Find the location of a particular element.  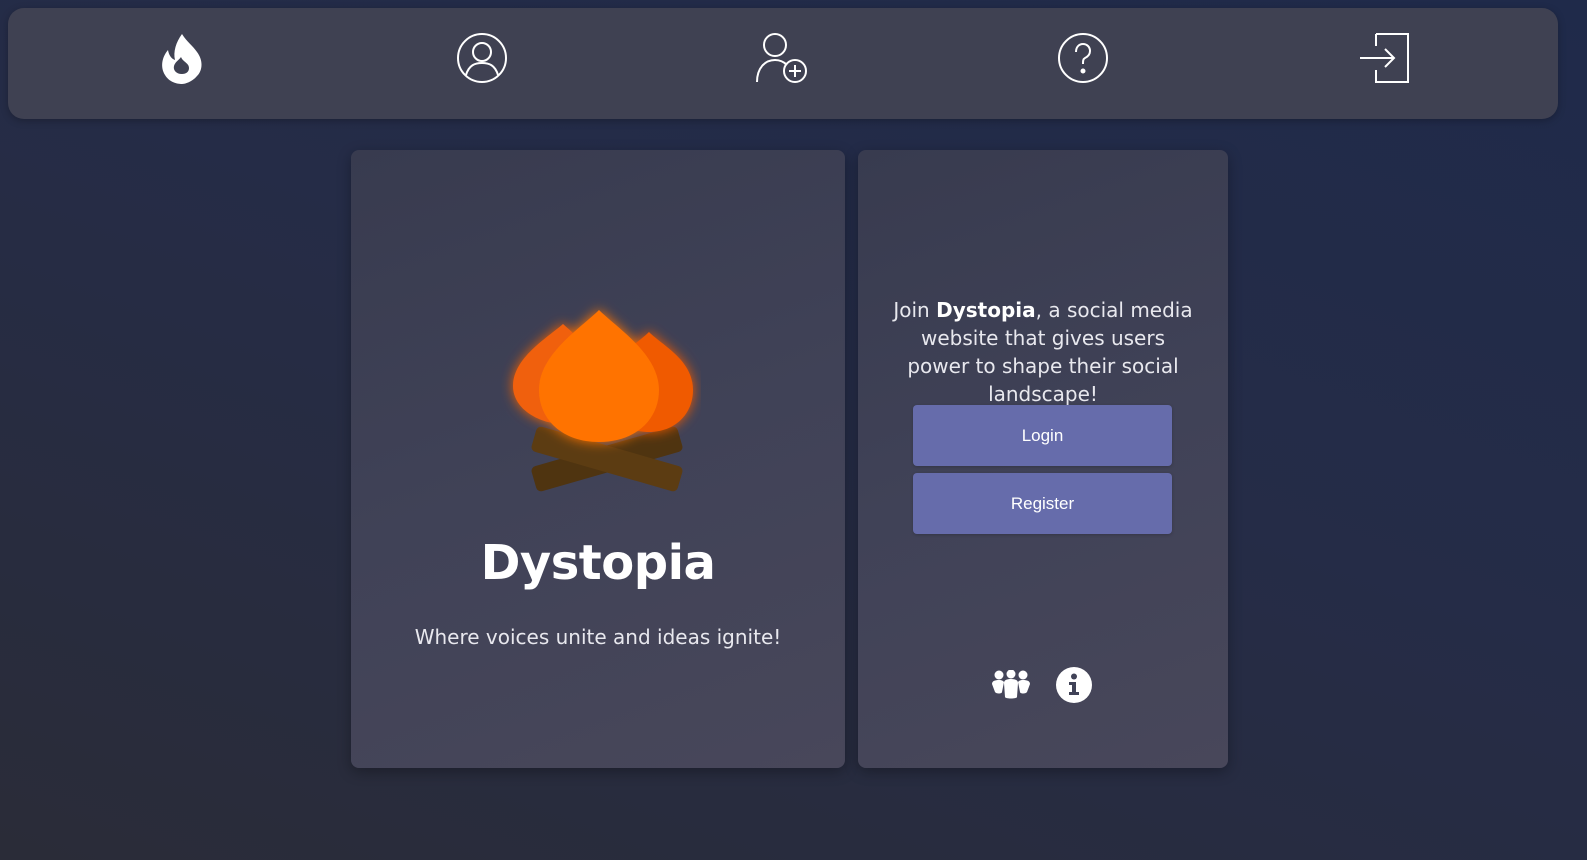

top-navbar is located at coordinates (783, 63).